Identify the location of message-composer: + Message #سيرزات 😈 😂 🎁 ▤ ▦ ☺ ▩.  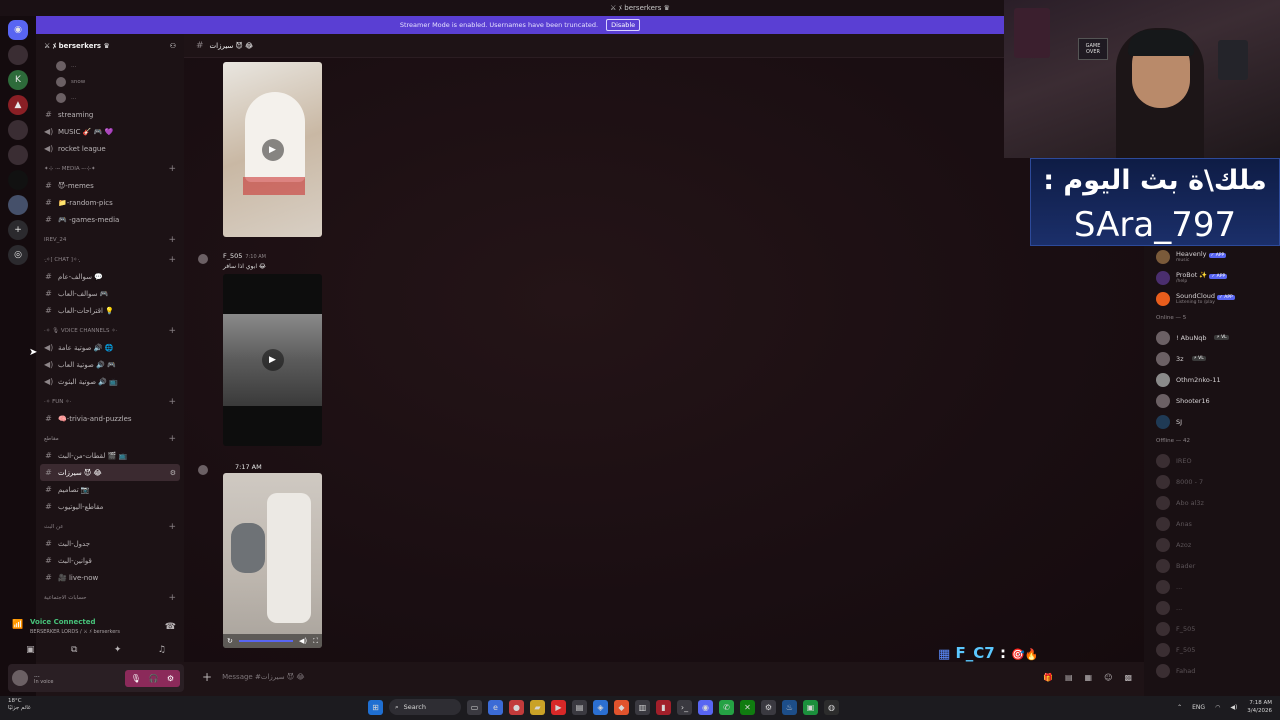
(669, 677).